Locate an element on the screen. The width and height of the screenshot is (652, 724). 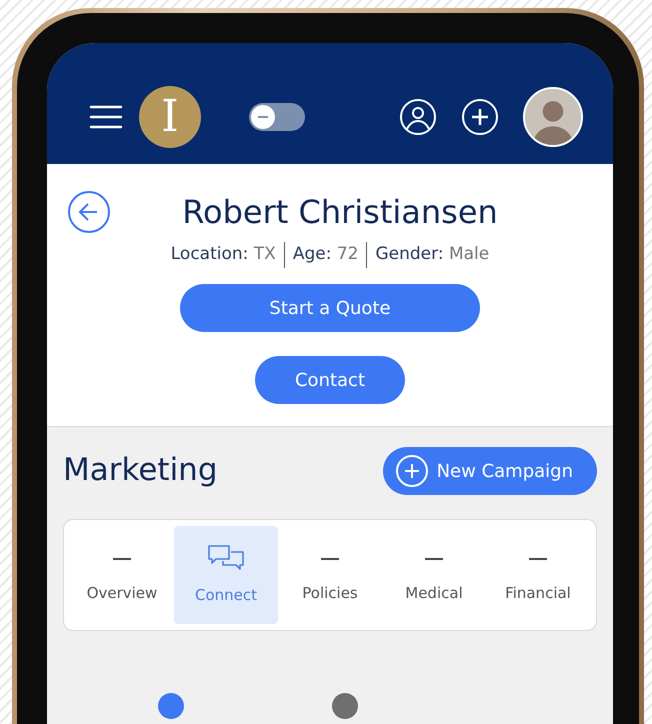
tab: Policies is located at coordinates (330, 575).